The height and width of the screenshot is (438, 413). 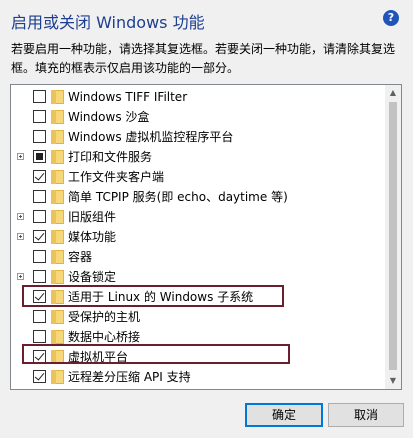 What do you see at coordinates (199, 317) in the screenshot?
I see `feature-row: 受保护的主机` at bounding box center [199, 317].